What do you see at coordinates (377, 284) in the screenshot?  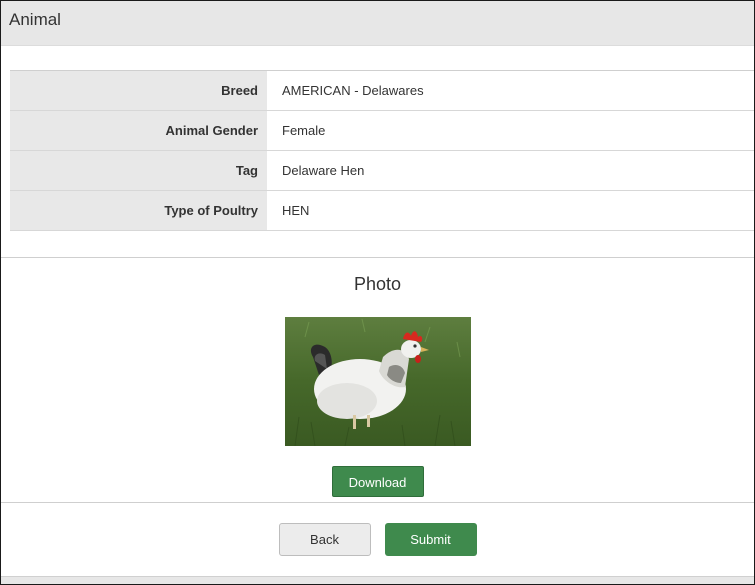 I see `photo-title: Photo` at bounding box center [377, 284].